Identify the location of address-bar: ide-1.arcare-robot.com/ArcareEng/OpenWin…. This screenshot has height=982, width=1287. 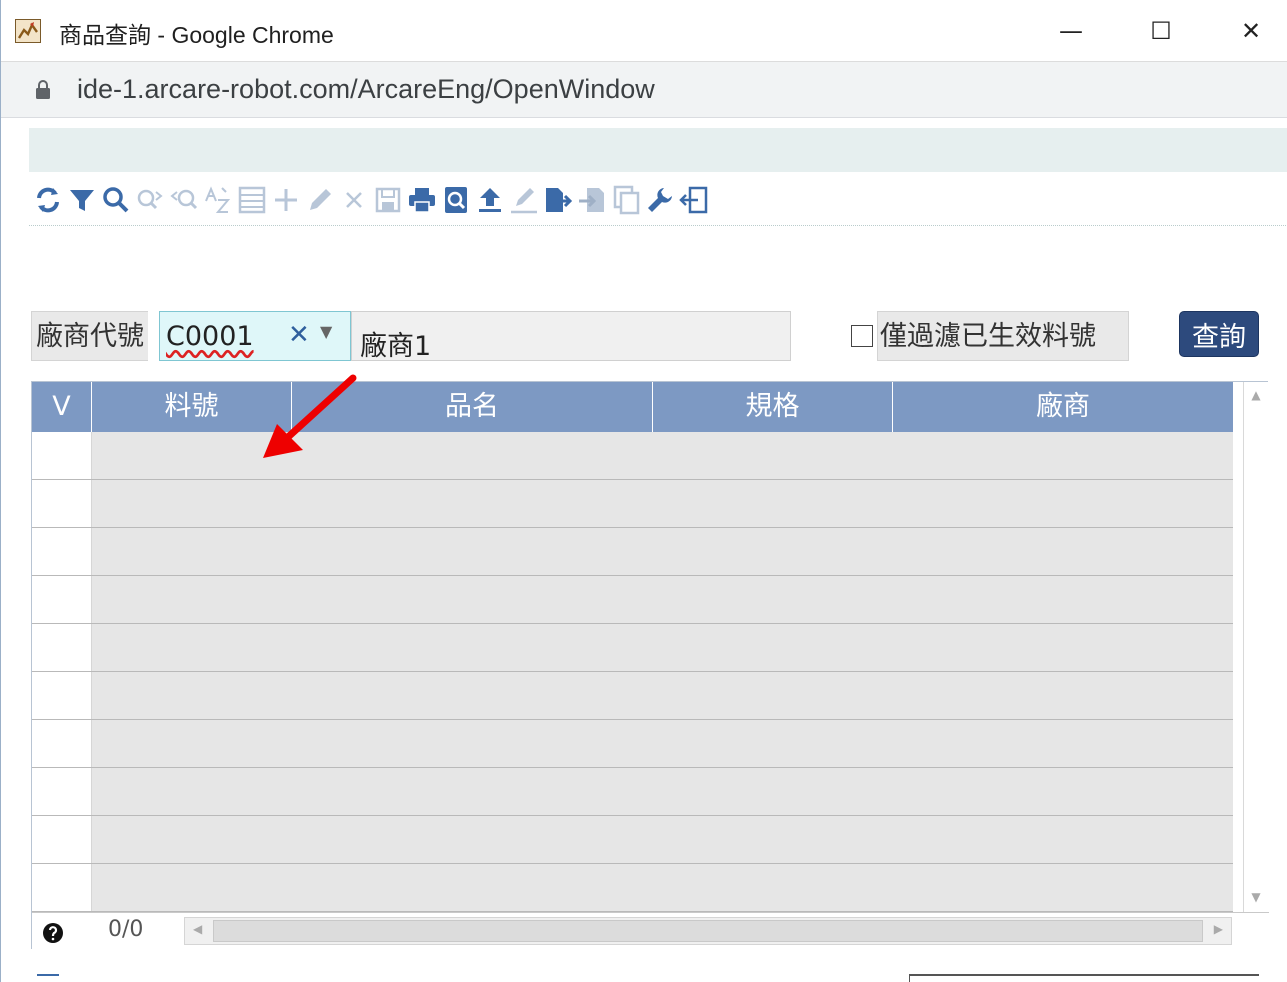
(644, 90).